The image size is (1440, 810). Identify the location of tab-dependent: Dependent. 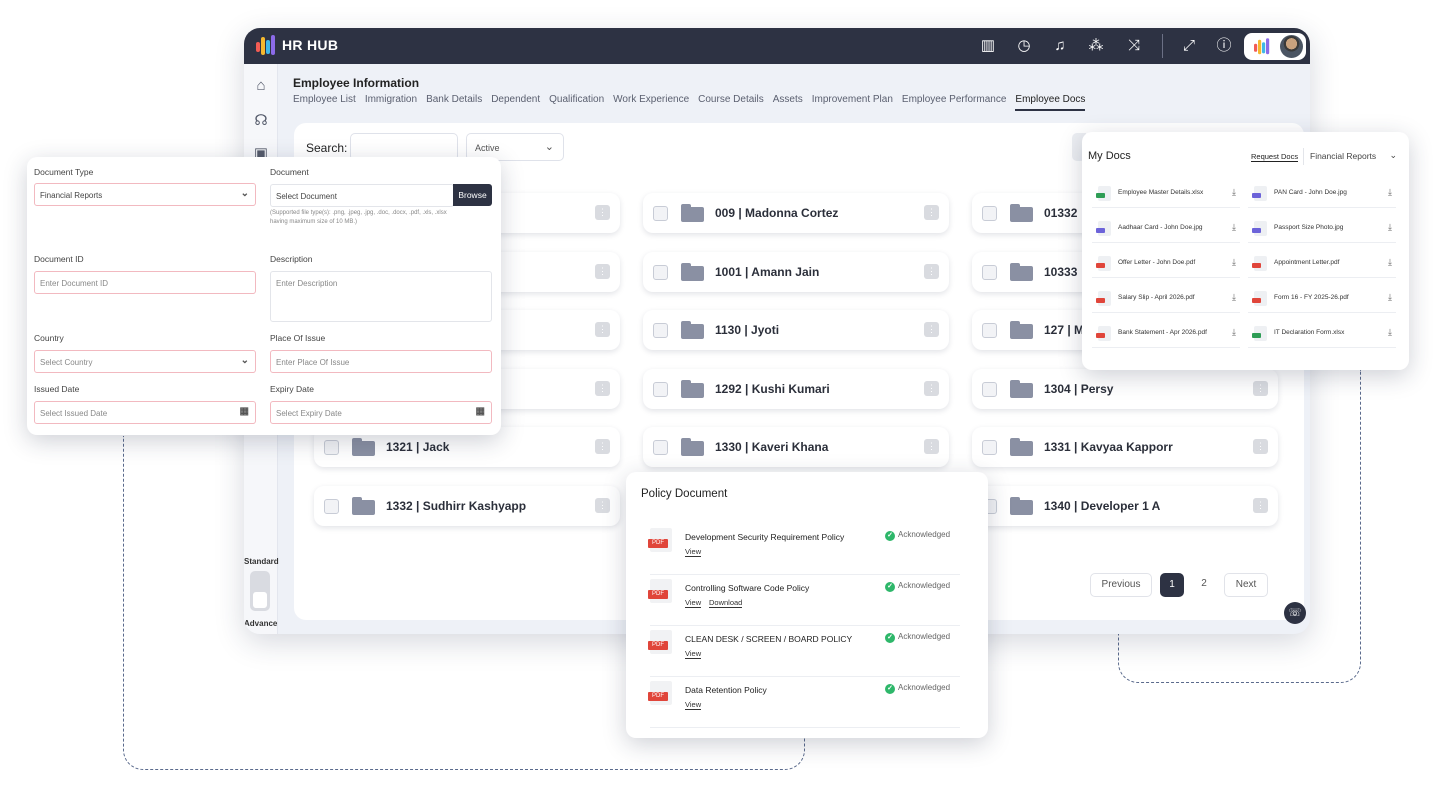
(515, 102).